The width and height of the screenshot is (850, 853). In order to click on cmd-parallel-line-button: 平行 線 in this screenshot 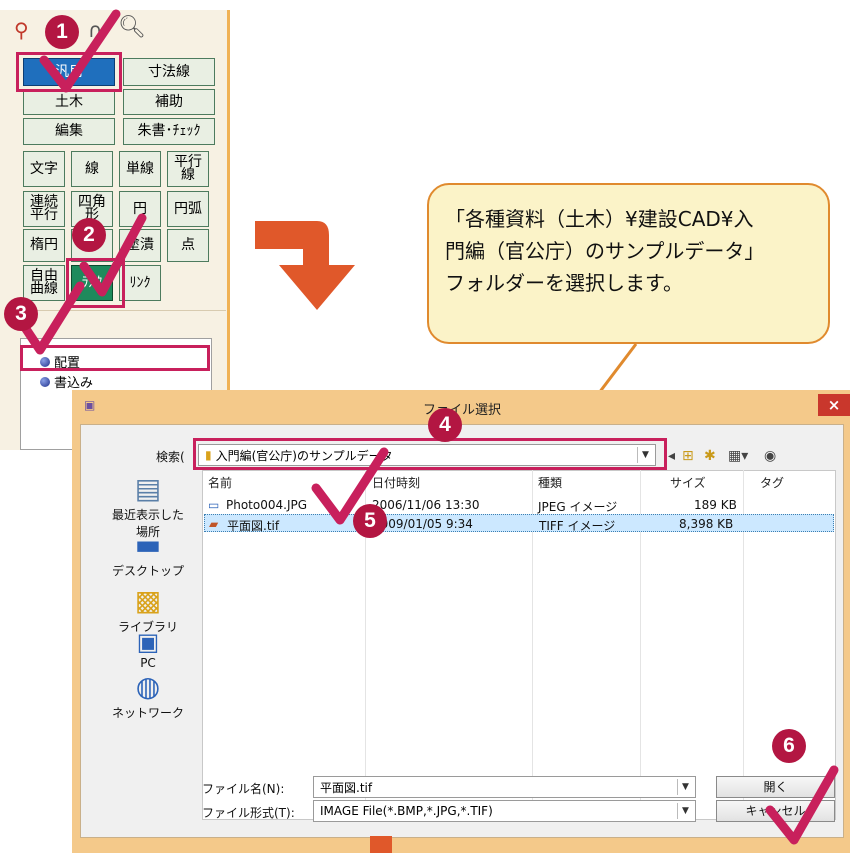, I will do `click(188, 169)`.